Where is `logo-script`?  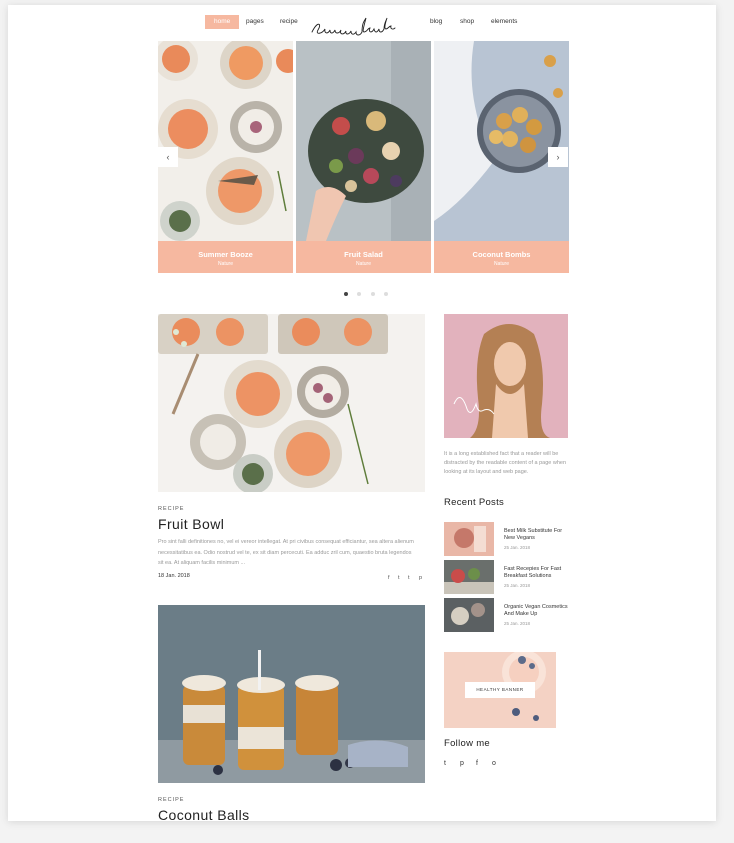
logo-script is located at coordinates (353, 26).